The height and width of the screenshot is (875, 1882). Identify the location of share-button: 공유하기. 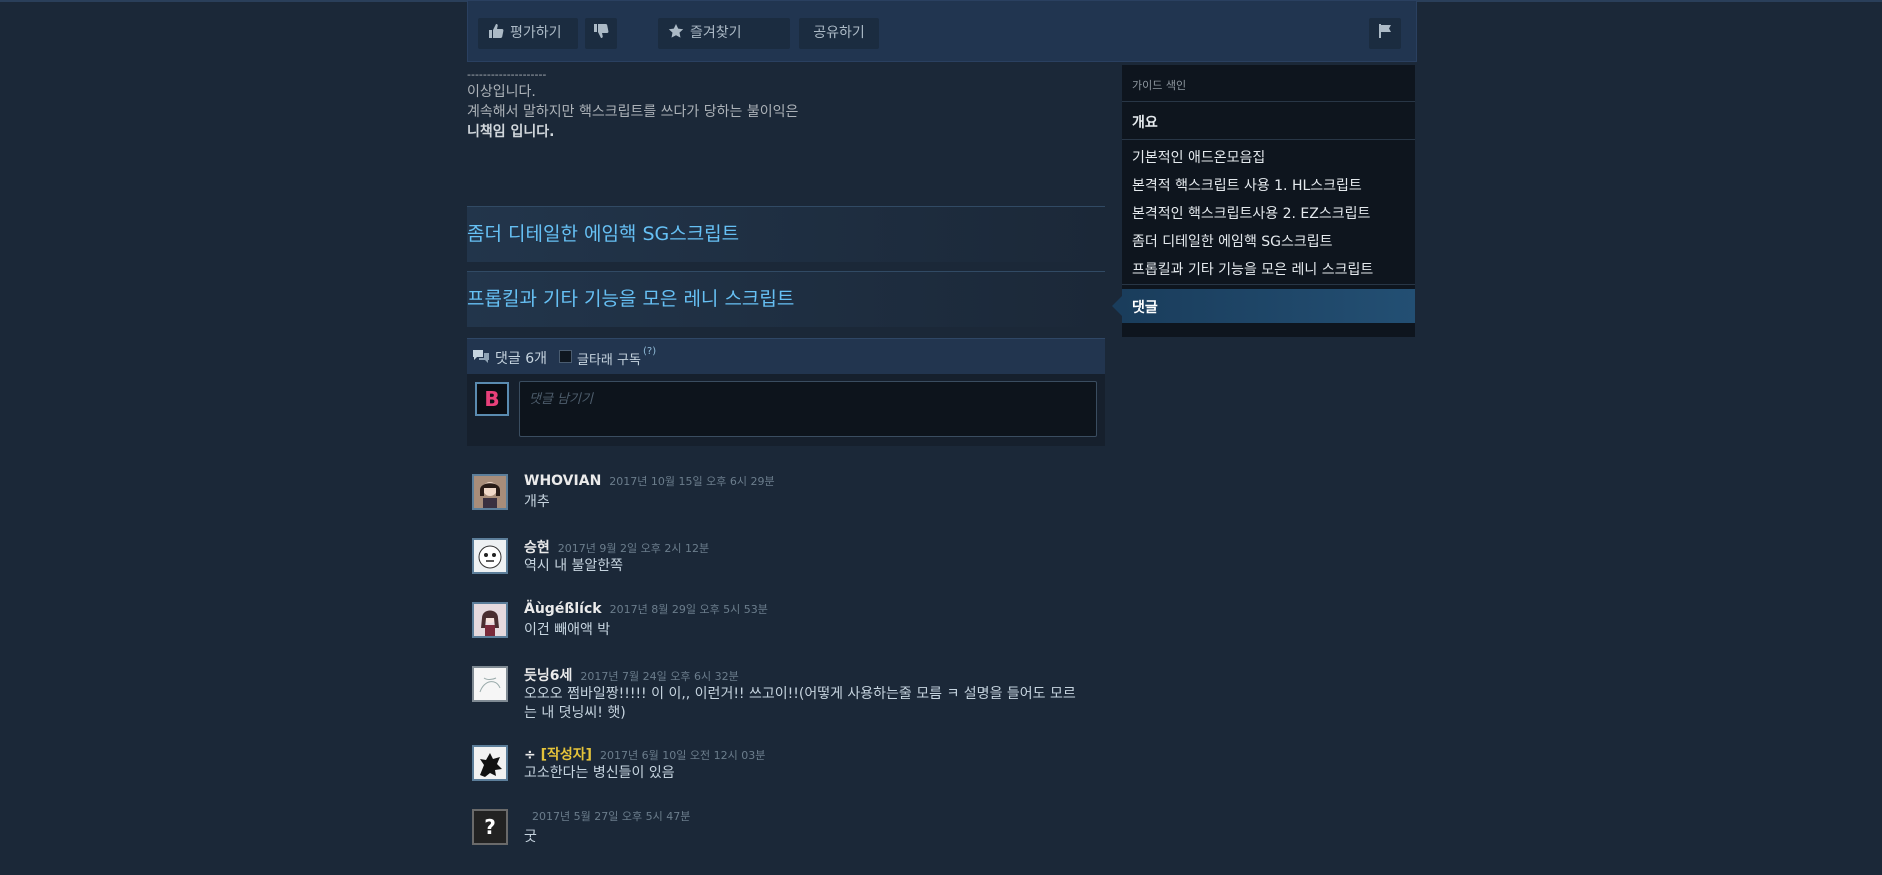
(839, 33).